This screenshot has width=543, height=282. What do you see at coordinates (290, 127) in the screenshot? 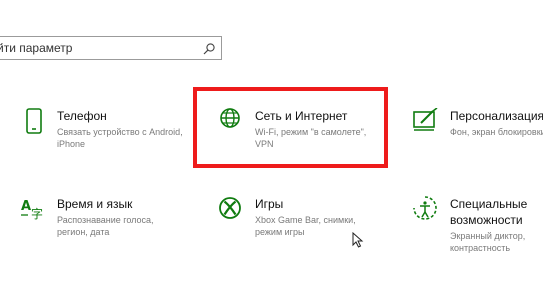
I see `highlight-frame` at bounding box center [290, 127].